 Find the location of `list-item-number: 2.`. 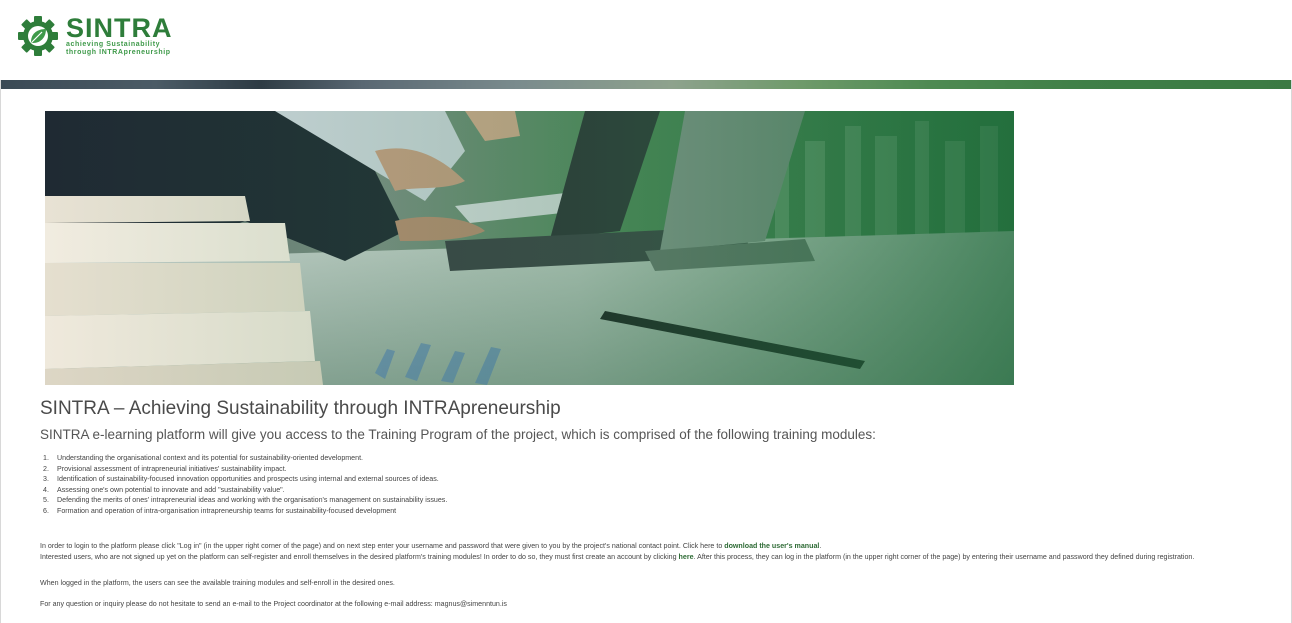

list-item-number: 2. is located at coordinates (46, 468).